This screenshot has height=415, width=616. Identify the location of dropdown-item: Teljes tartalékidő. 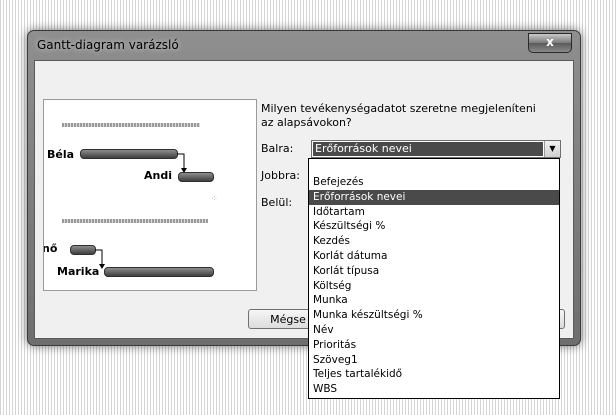
(434, 374).